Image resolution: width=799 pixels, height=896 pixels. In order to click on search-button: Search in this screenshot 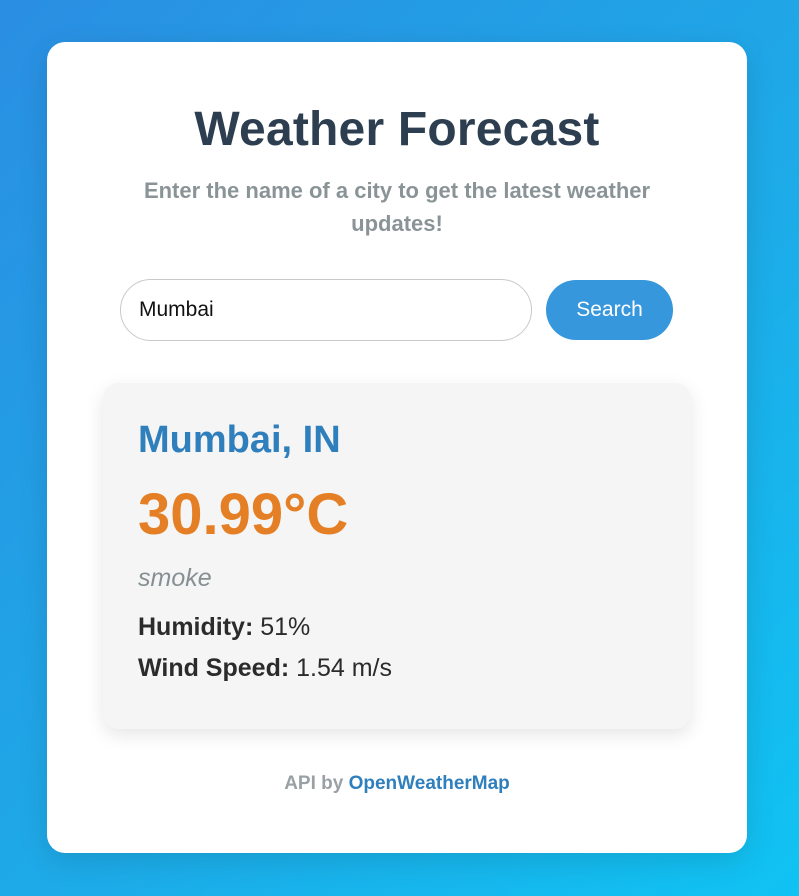, I will do `click(609, 310)`.